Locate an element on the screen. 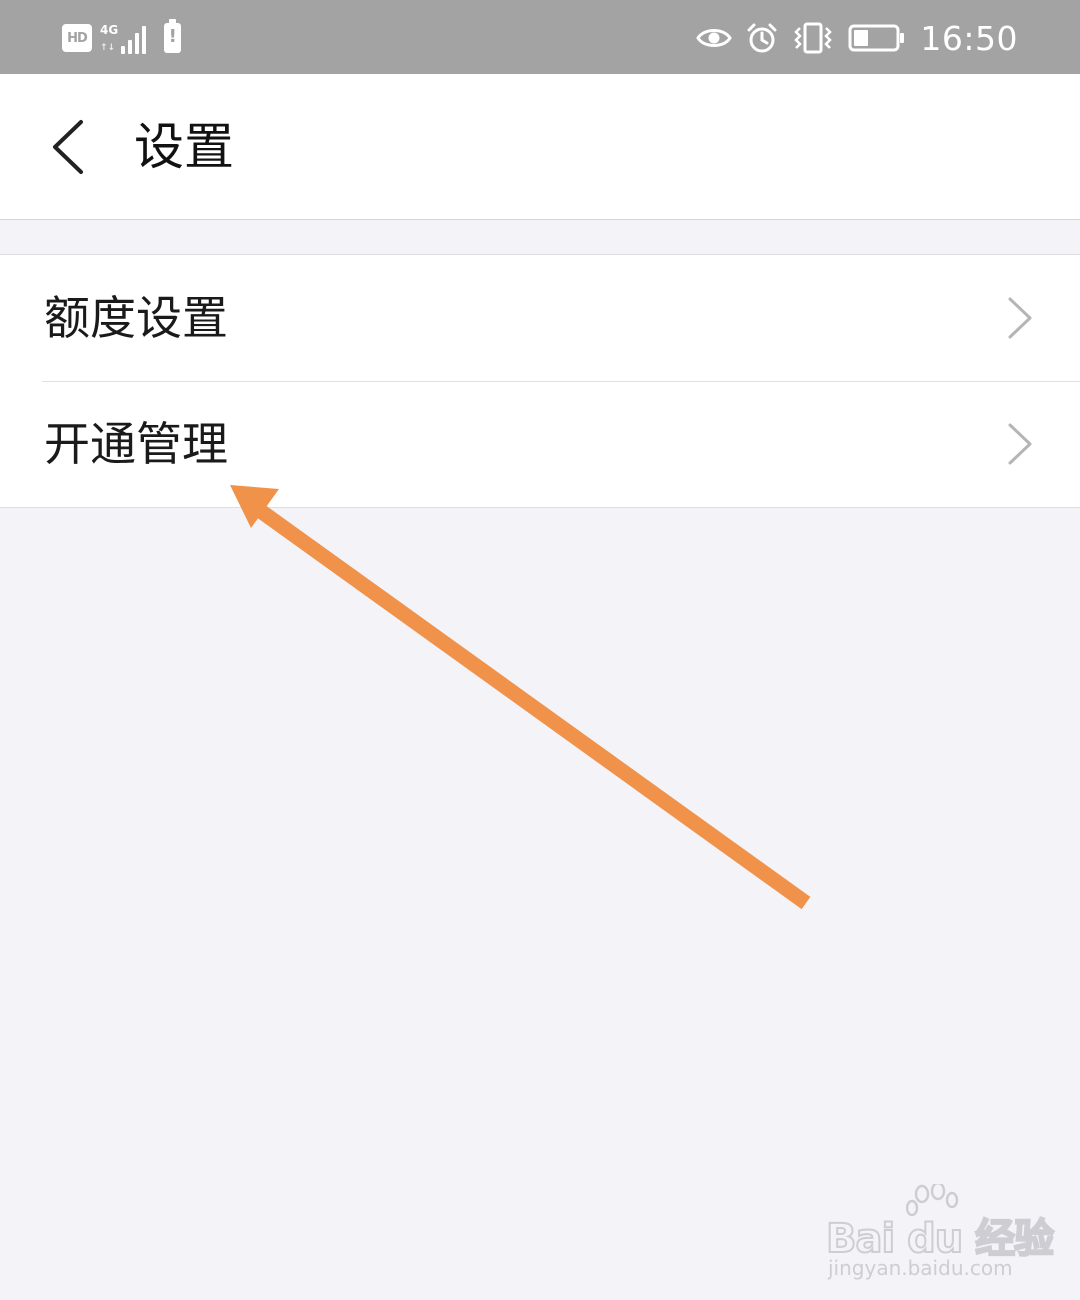 The width and height of the screenshot is (1080, 1300). settings-item-label: 额度设置 is located at coordinates (136, 318).